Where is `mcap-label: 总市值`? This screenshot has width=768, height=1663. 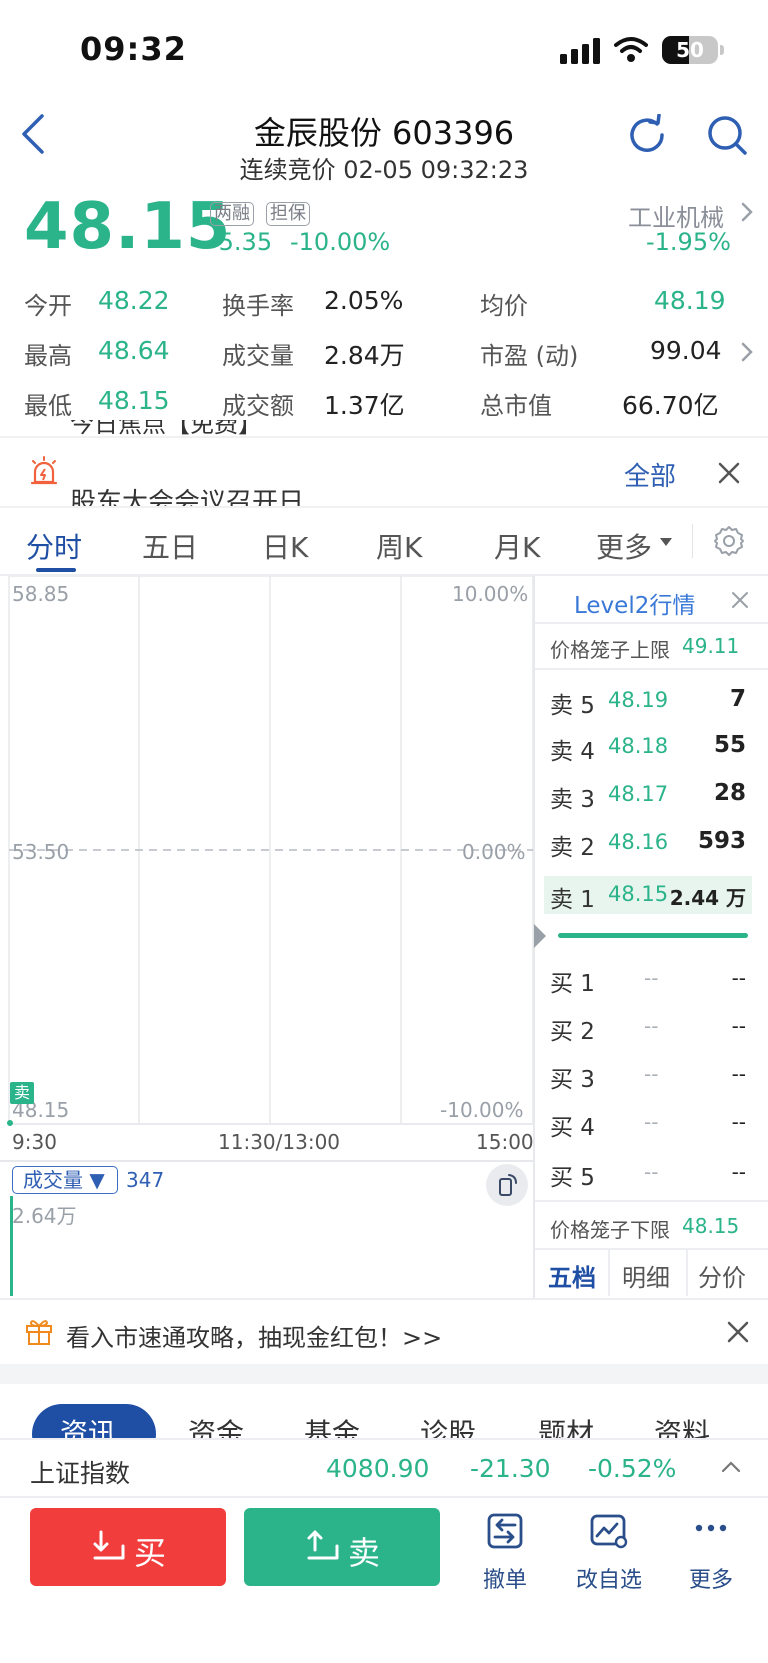
mcap-label: 总市值 is located at coordinates (516, 406).